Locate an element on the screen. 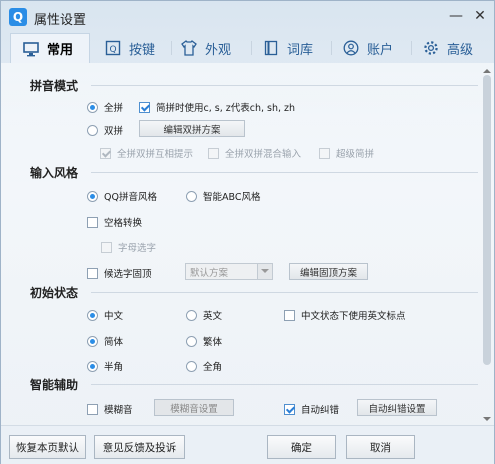  qq-style-radio: QQ拼音风格 is located at coordinates (122, 196).